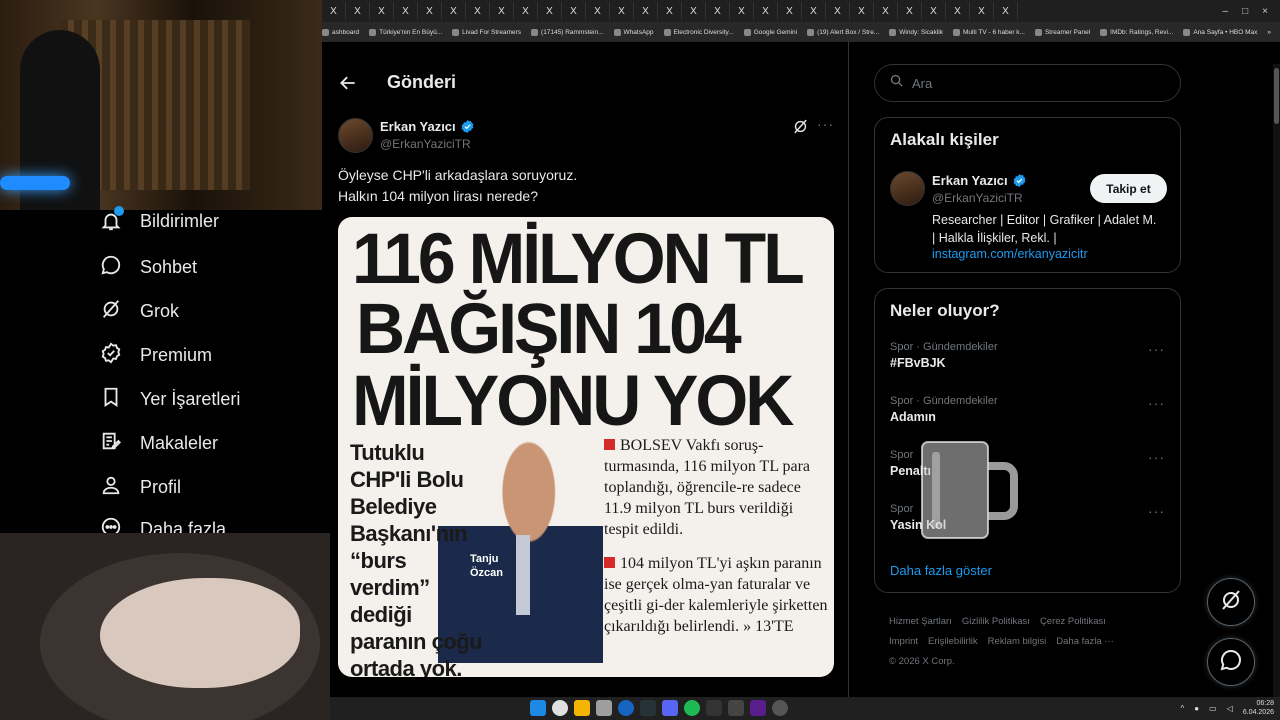 The image size is (1280, 720). What do you see at coordinates (140, 487) in the screenshot?
I see `nav-item-profile: Profil` at bounding box center [140, 487].